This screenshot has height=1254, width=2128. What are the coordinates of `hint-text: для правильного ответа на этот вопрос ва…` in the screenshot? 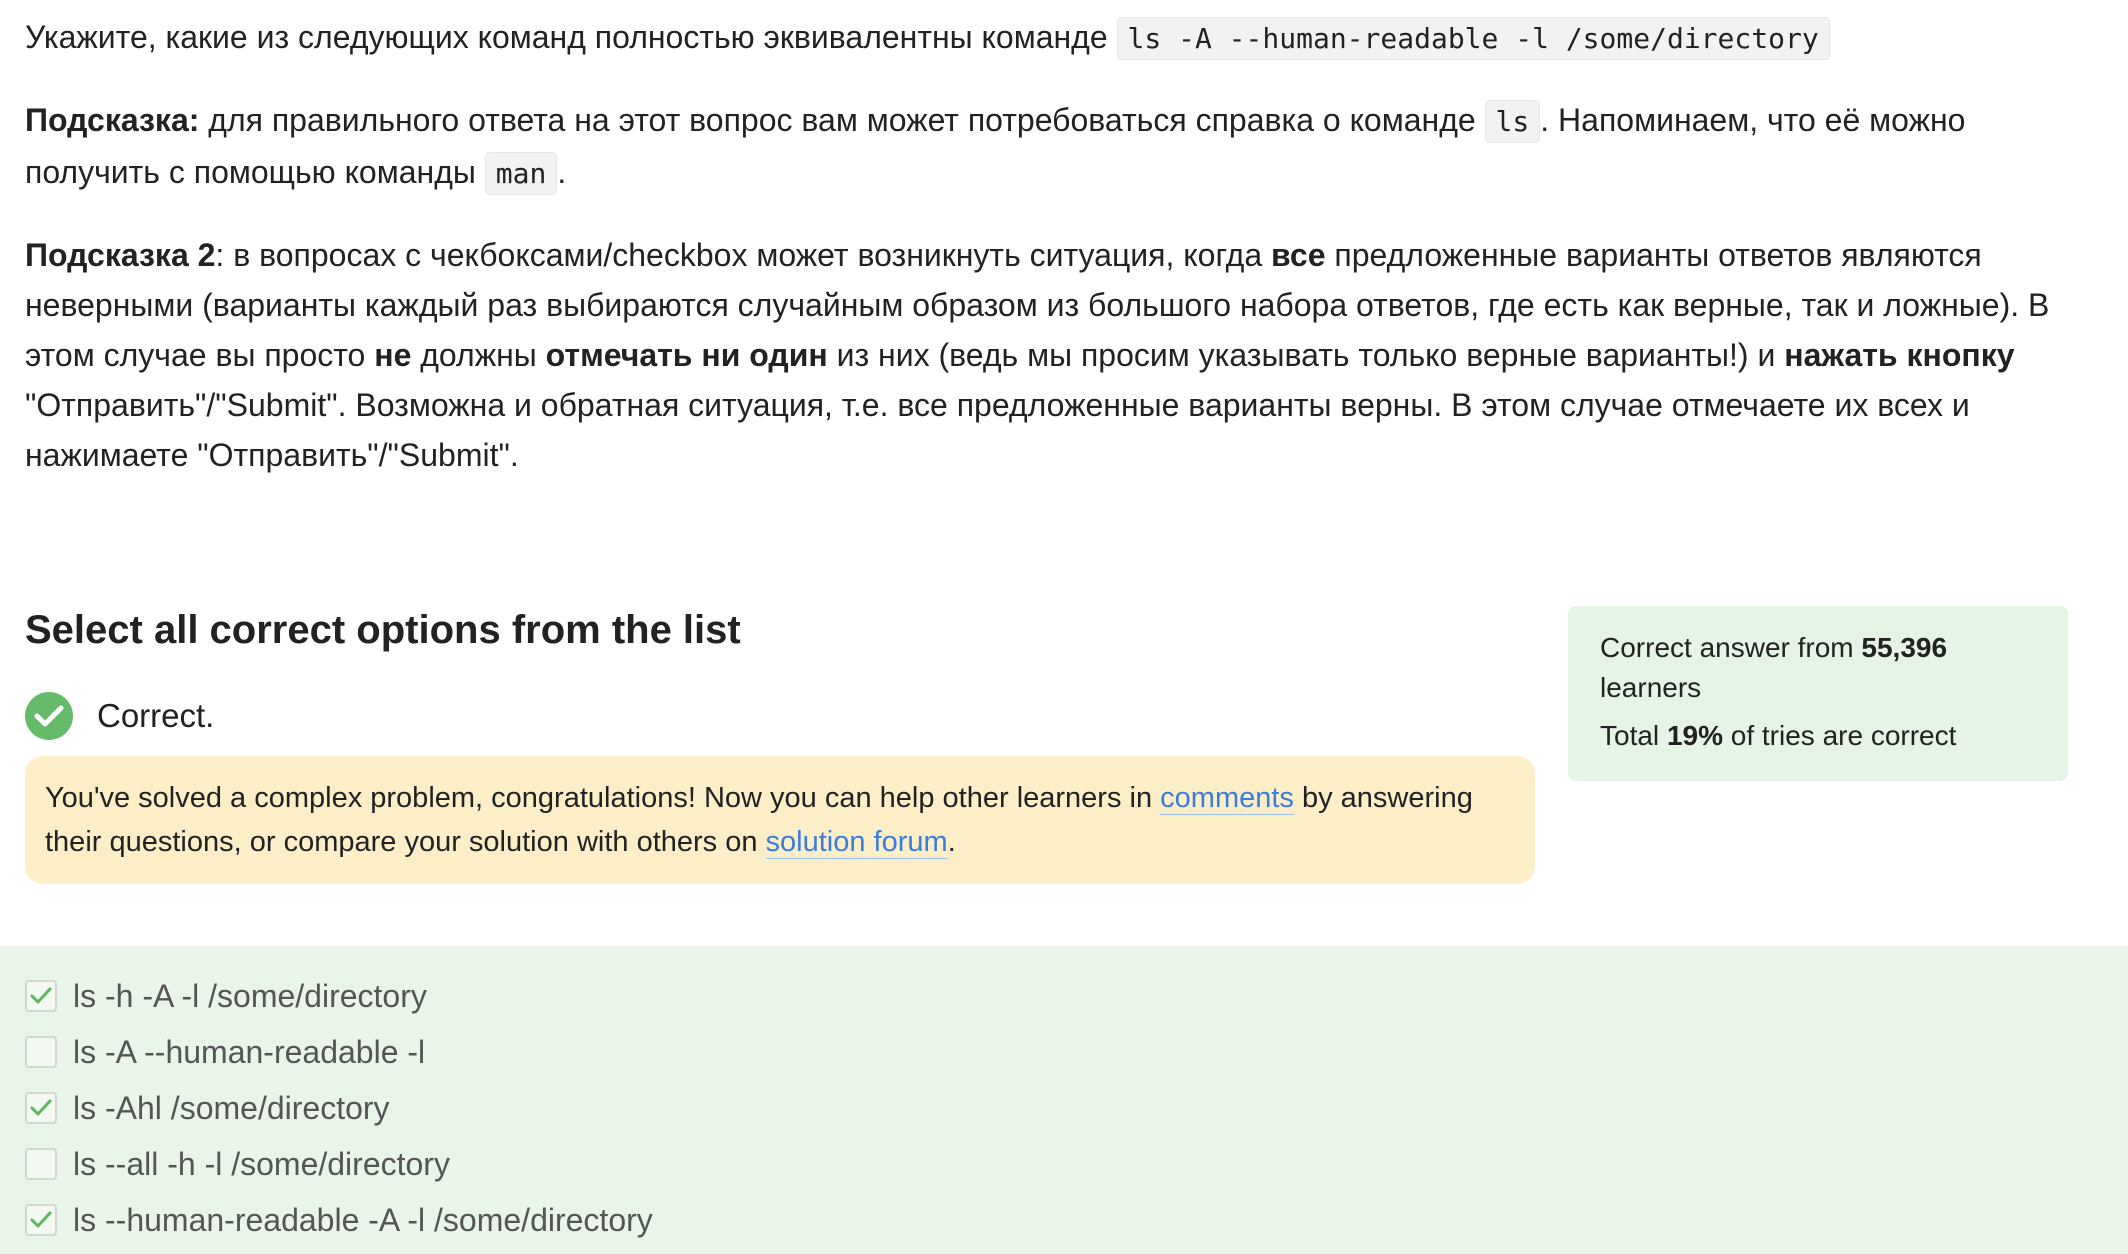 It's located at (842, 120).